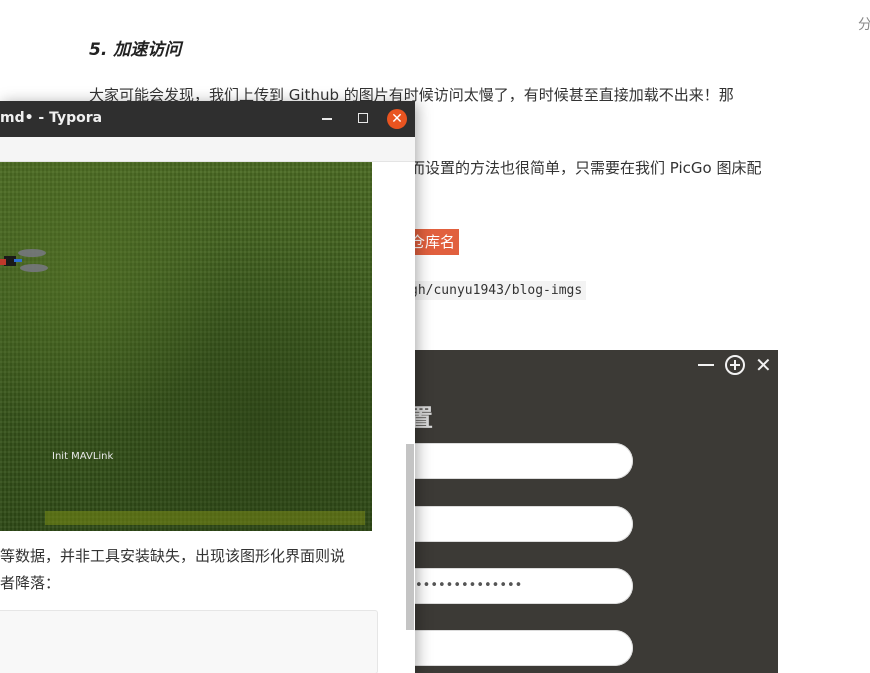 This screenshot has height=673, width=870. Describe the element at coordinates (498, 290) in the screenshot. I see `inline-code: gh/cunyu1943/blog-imgs` at that location.